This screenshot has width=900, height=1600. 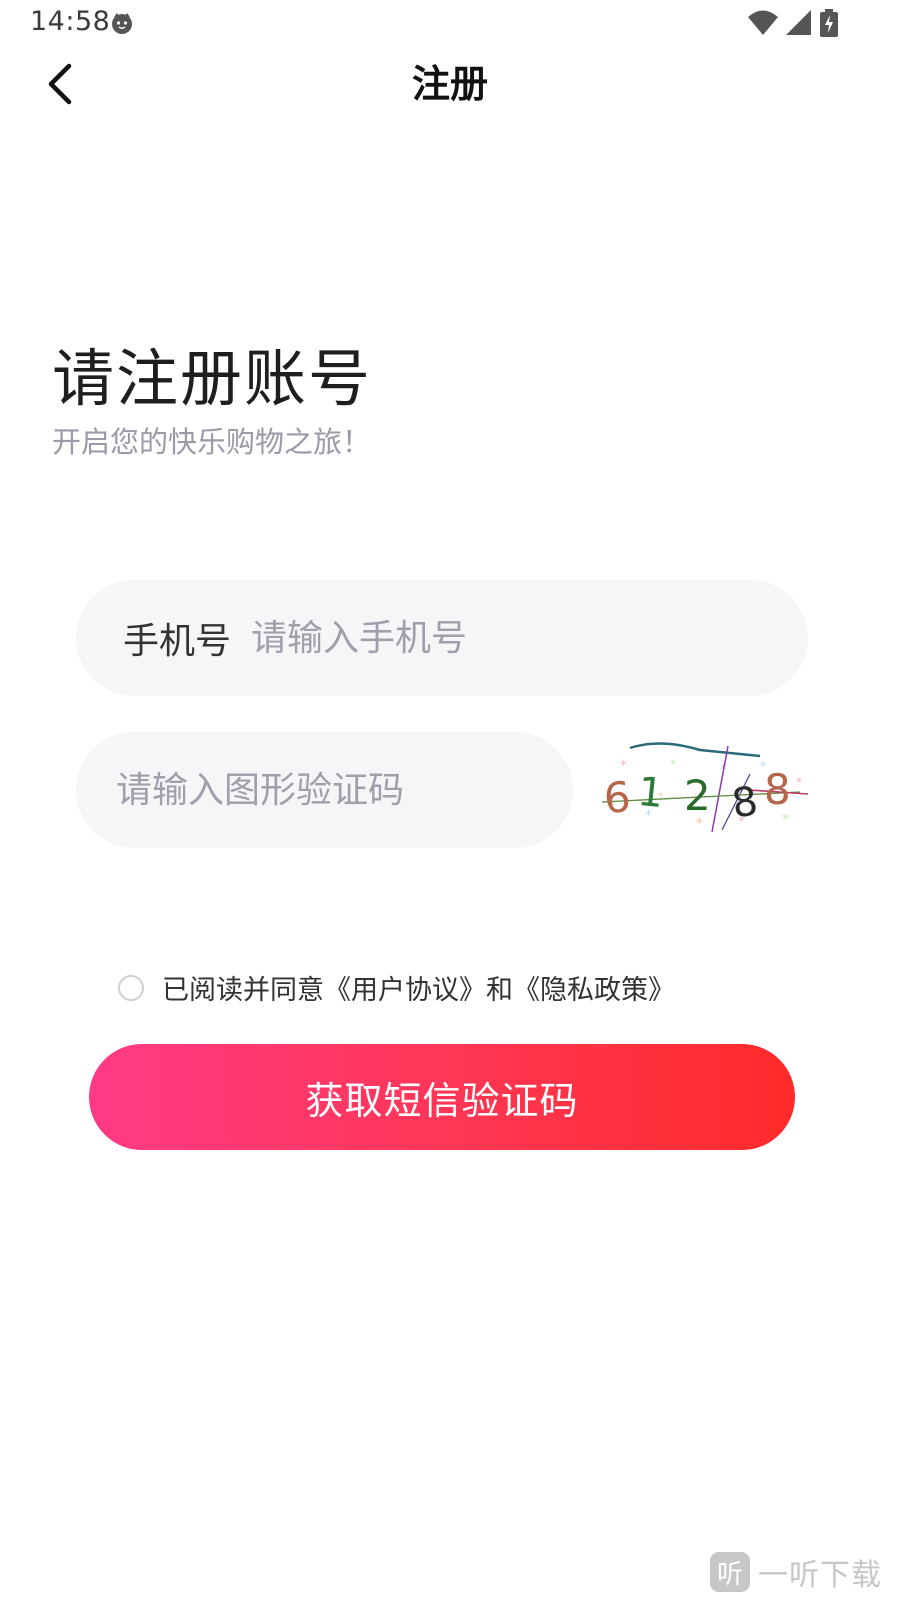 I want to click on battery-charging-icon, so click(x=829, y=23).